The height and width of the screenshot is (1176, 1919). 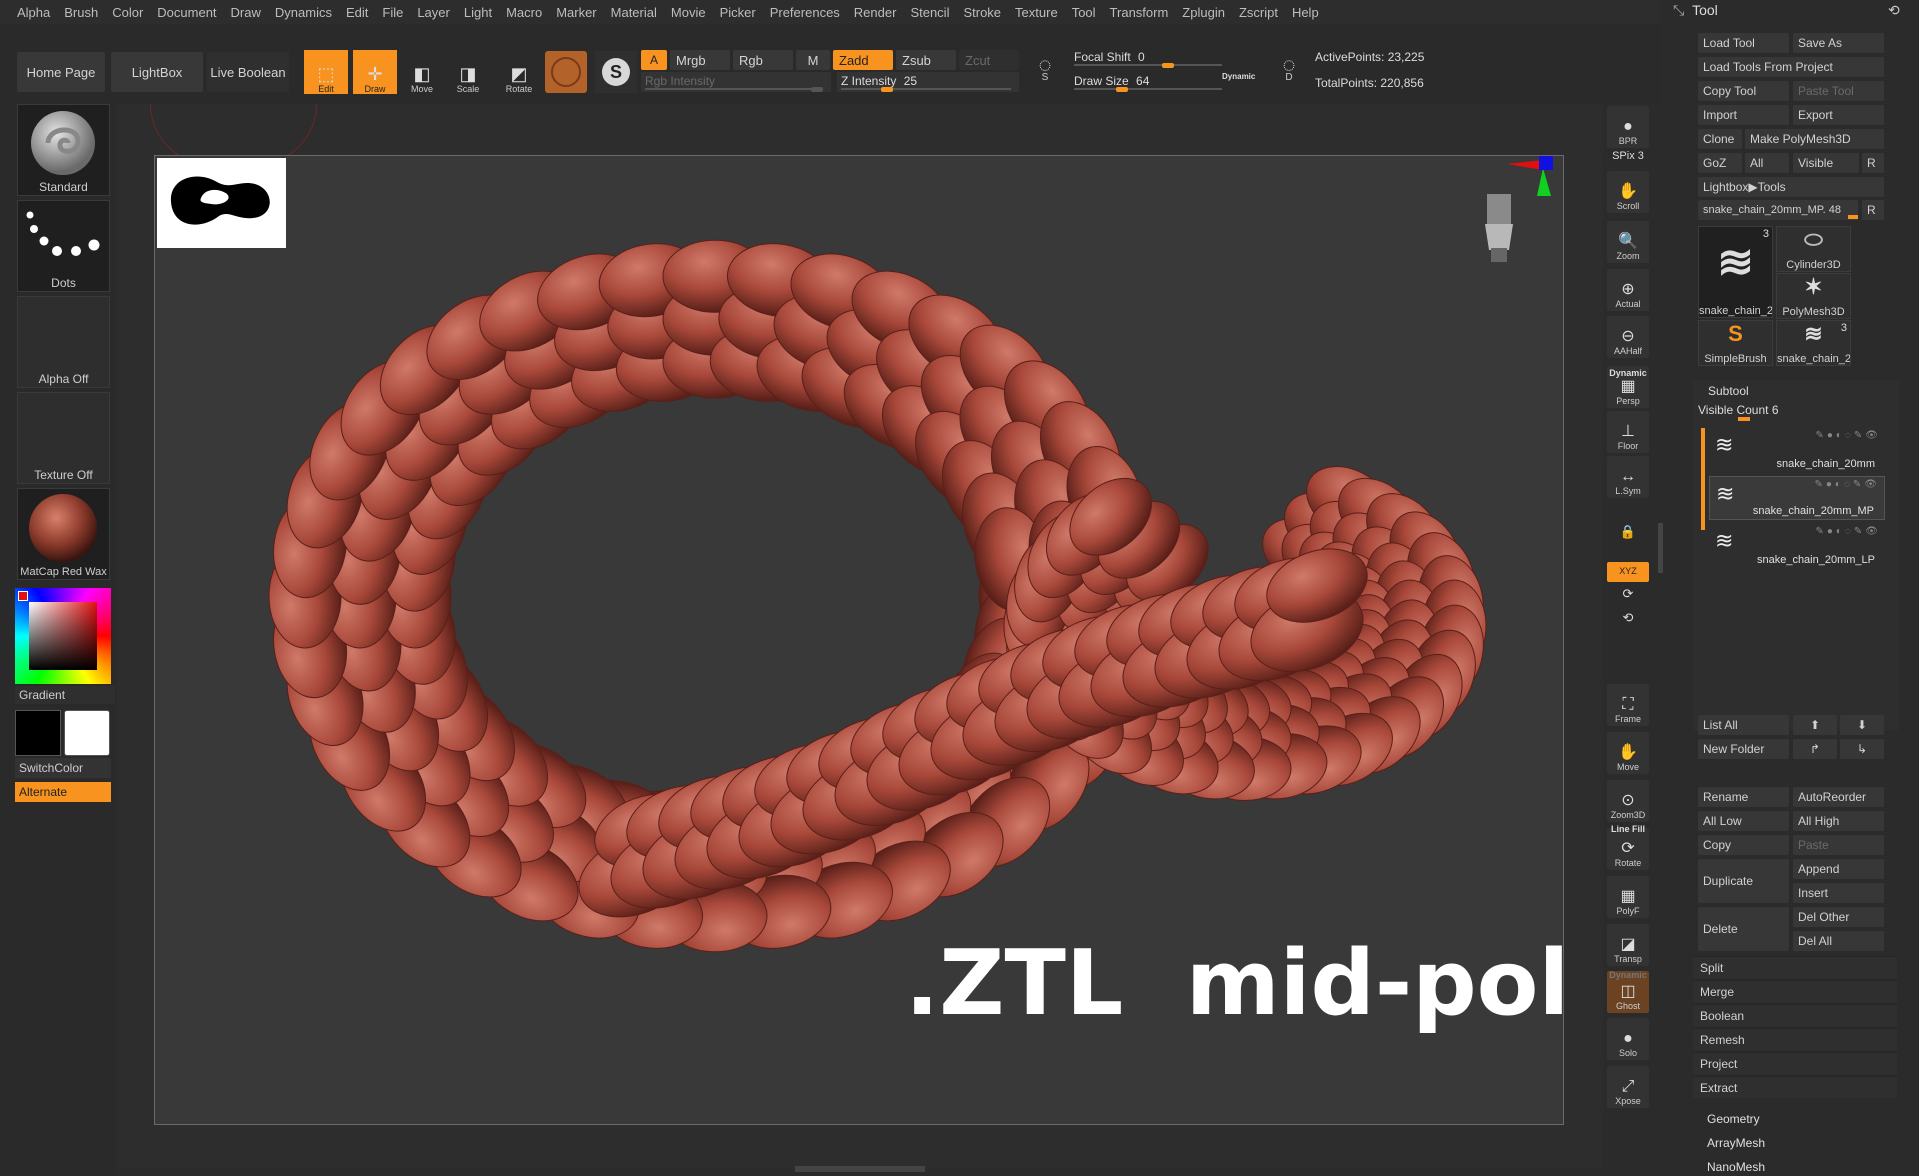 What do you see at coordinates (1767, 163) in the screenshot?
I see `goz-all-button: All` at bounding box center [1767, 163].